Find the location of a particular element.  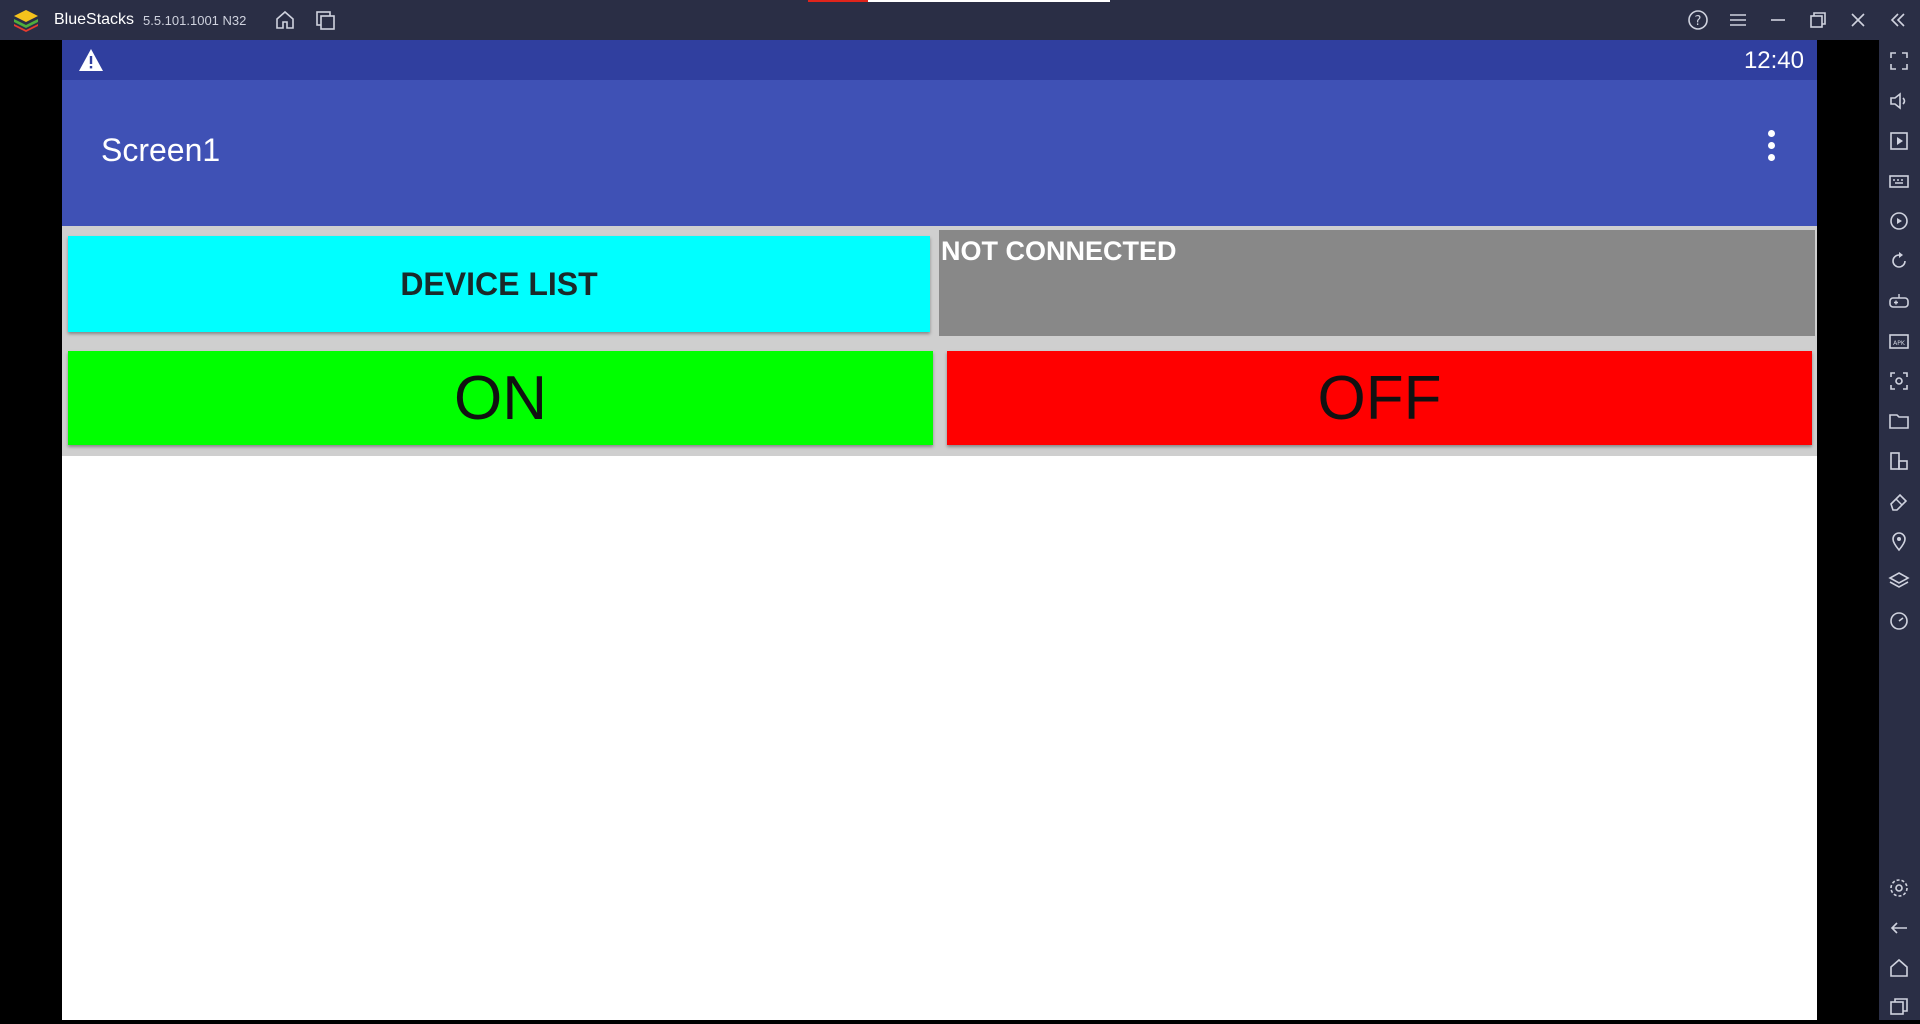

status-time: 12:40 is located at coordinates (1773, 60).